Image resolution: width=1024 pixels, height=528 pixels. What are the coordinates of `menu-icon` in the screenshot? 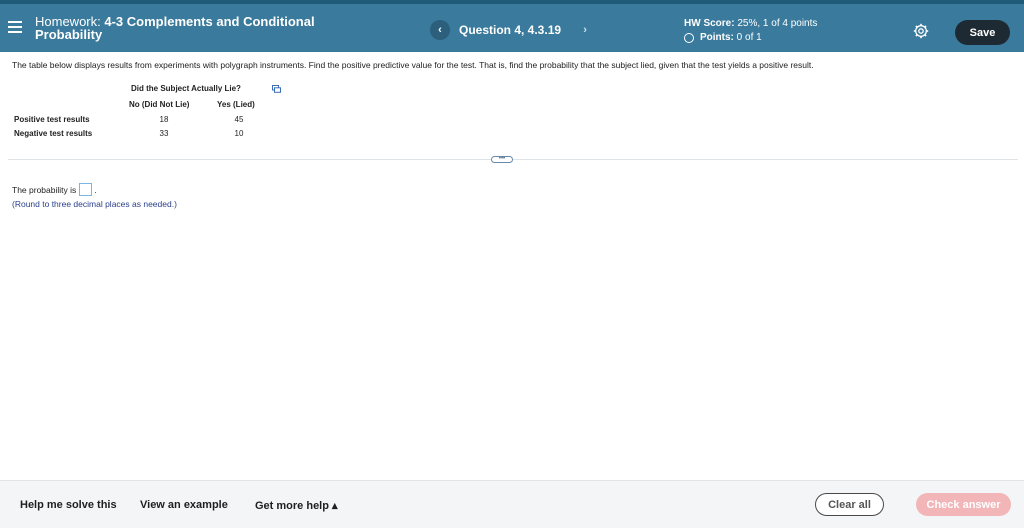 It's located at (15, 27).